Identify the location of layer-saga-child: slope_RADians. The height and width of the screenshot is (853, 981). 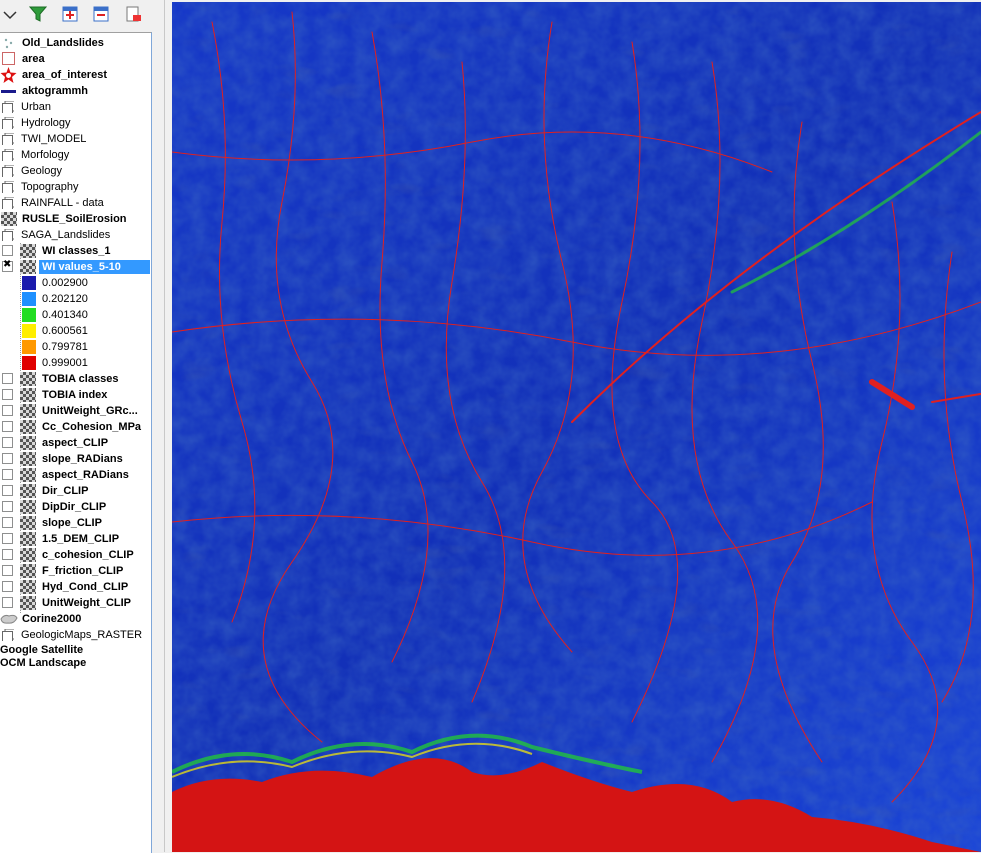
(75, 459).